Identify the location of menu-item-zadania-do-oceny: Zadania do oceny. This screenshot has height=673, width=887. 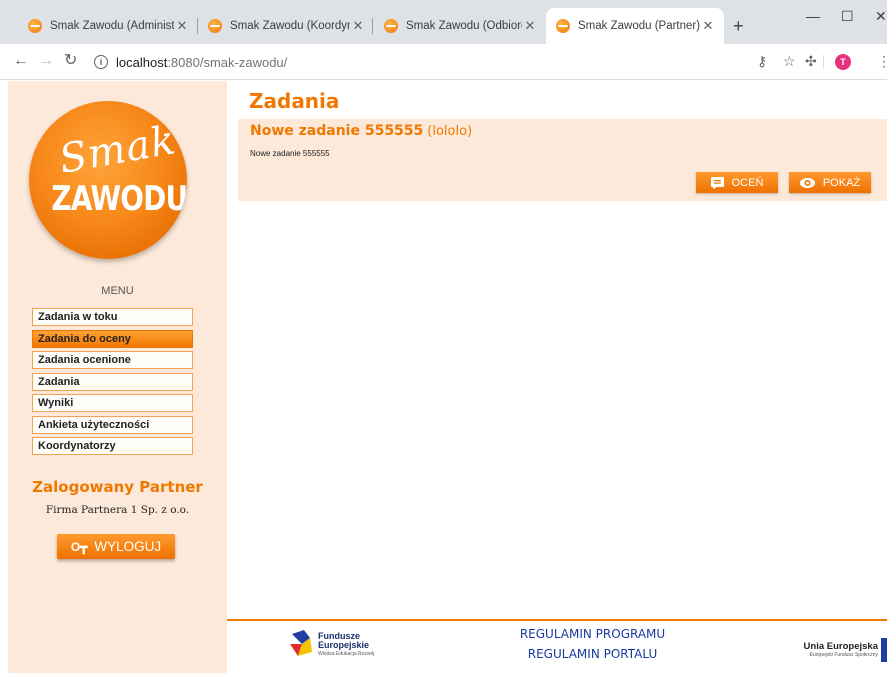
(112, 338).